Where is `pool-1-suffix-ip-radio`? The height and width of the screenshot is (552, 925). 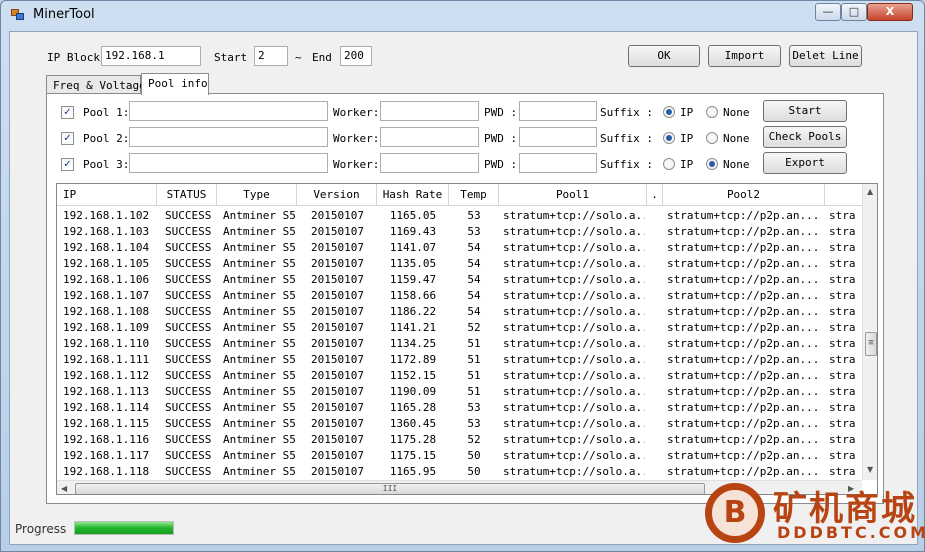 pool-1-suffix-ip-radio is located at coordinates (669, 112).